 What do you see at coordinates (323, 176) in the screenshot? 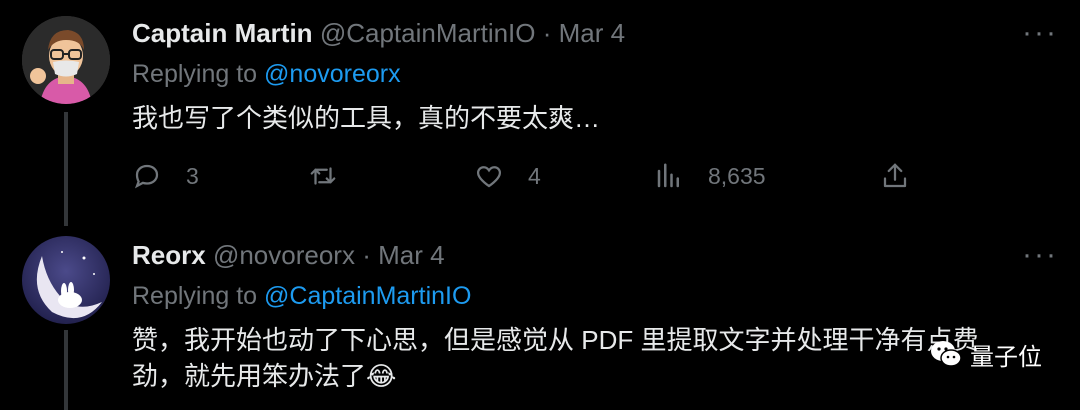
I see `retweet-icon` at bounding box center [323, 176].